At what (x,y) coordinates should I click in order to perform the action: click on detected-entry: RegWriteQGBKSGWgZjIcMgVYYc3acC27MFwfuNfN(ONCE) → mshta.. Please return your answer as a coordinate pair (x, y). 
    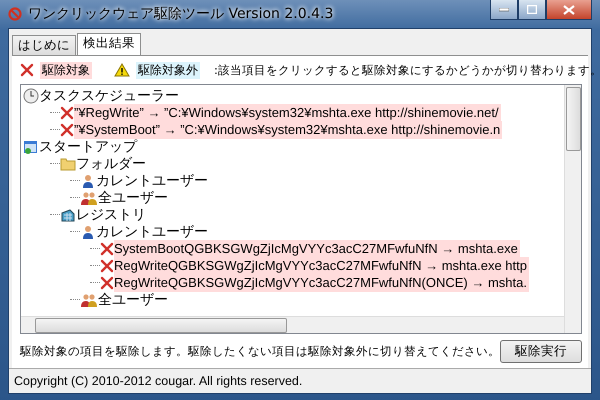
    Looking at the image, I should click on (321, 283).